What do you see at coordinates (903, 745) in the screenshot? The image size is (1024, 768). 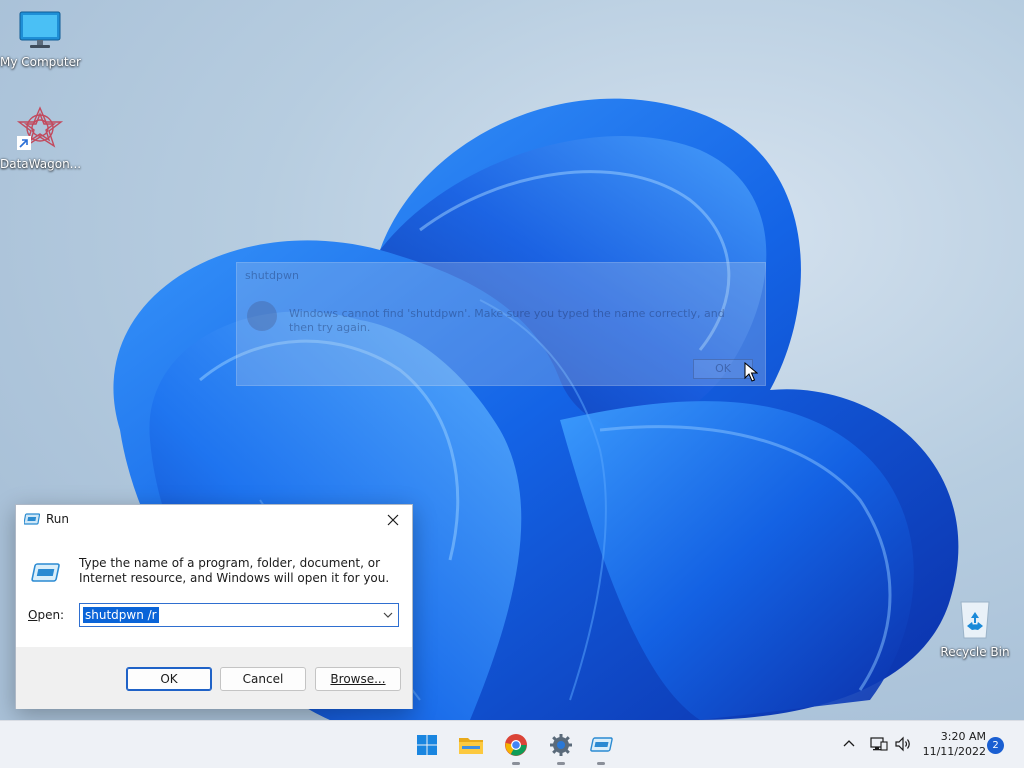 I see `volume-icon` at bounding box center [903, 745].